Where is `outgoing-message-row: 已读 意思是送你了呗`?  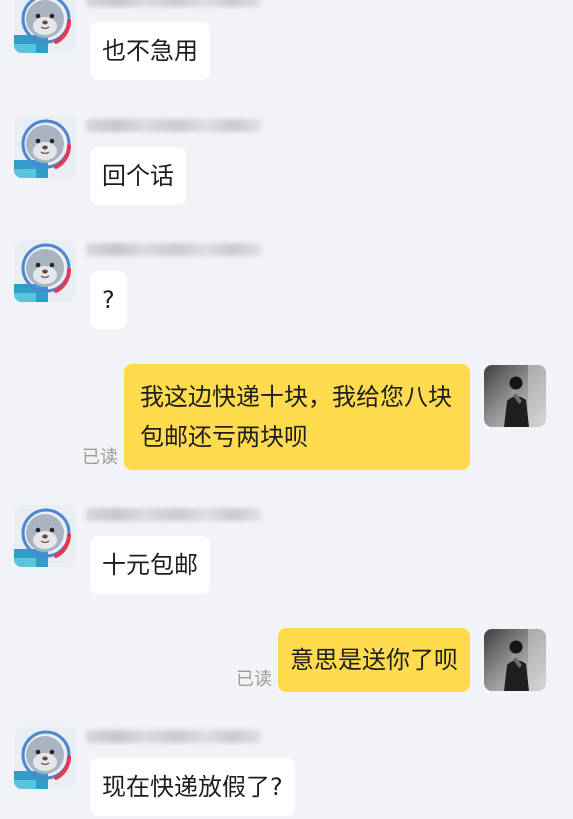
outgoing-message-row: 已读 意思是送你了呗 is located at coordinates (391, 660).